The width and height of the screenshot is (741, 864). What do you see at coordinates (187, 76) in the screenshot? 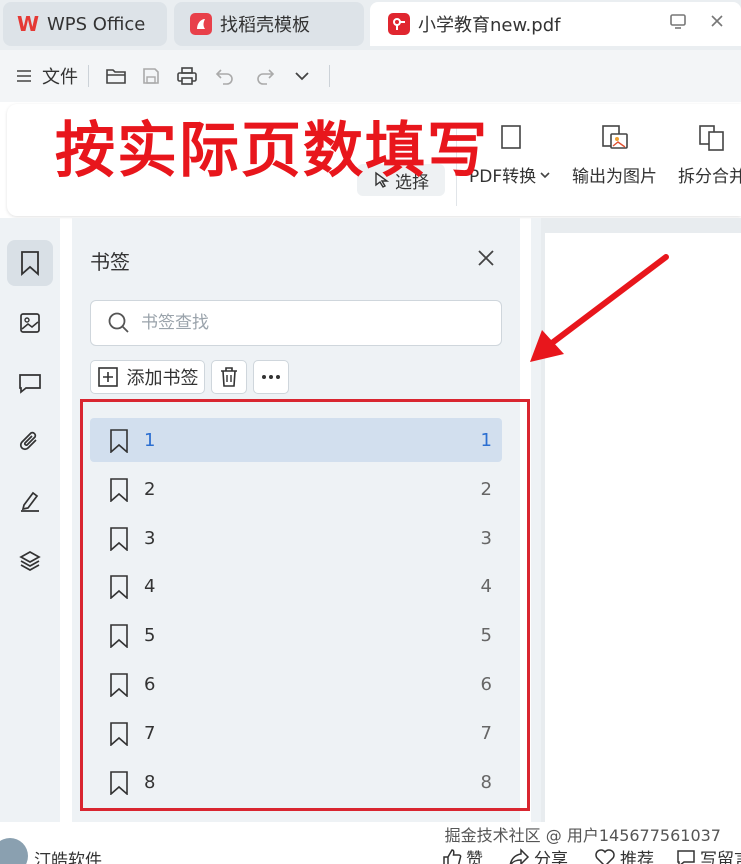
I see `print-icon` at bounding box center [187, 76].